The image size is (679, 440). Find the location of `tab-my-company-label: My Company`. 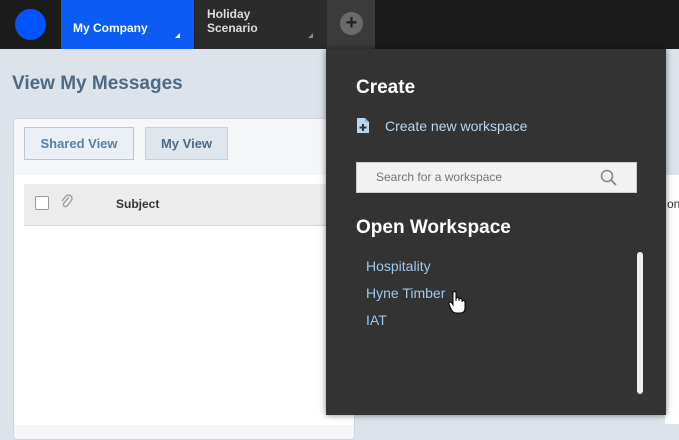

tab-my-company-label: My Company is located at coordinates (110, 28).